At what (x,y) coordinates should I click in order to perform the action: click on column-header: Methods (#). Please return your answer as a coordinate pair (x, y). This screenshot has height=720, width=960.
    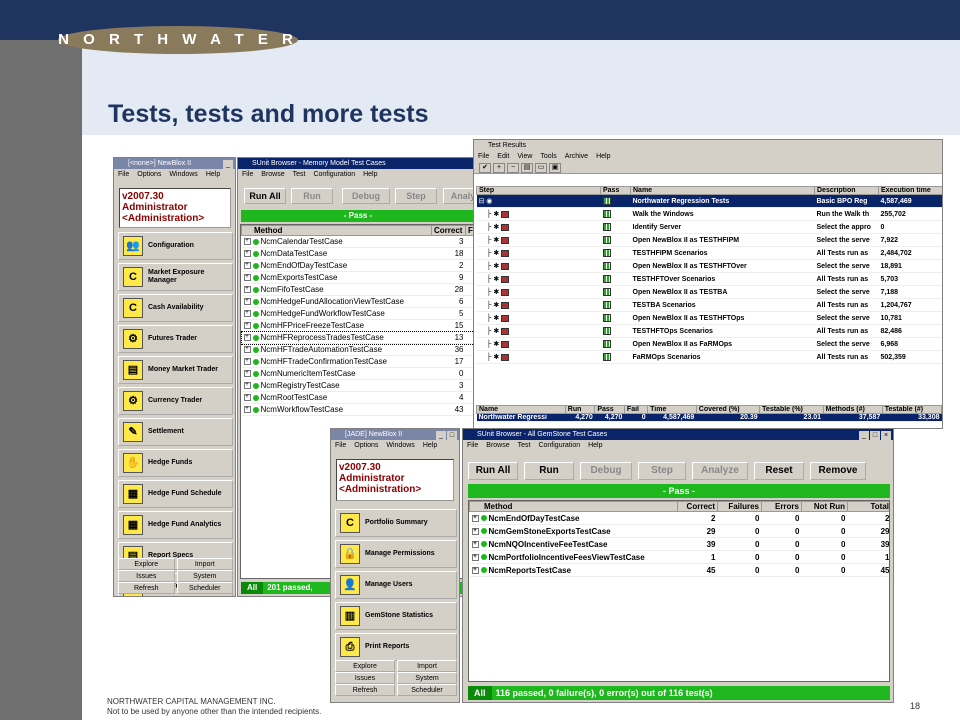
    Looking at the image, I should click on (852, 409).